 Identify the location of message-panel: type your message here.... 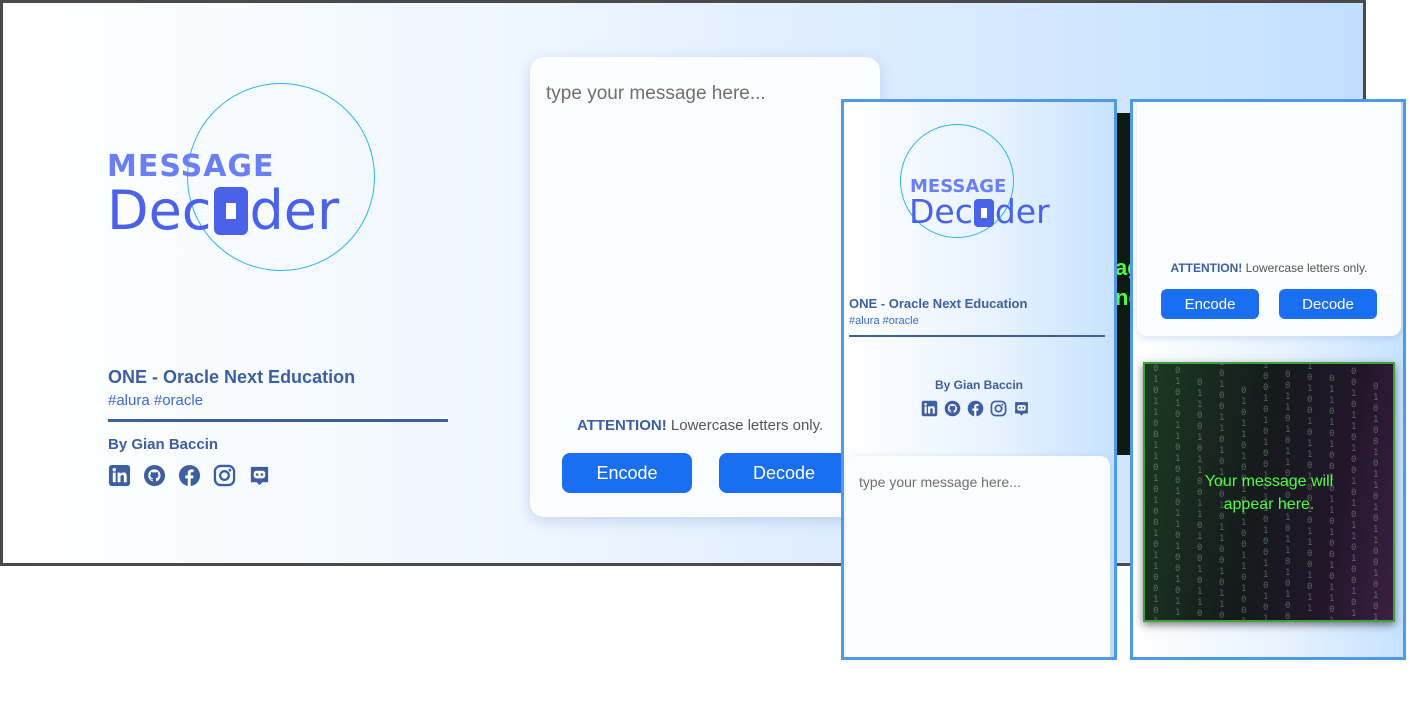
(978, 556).